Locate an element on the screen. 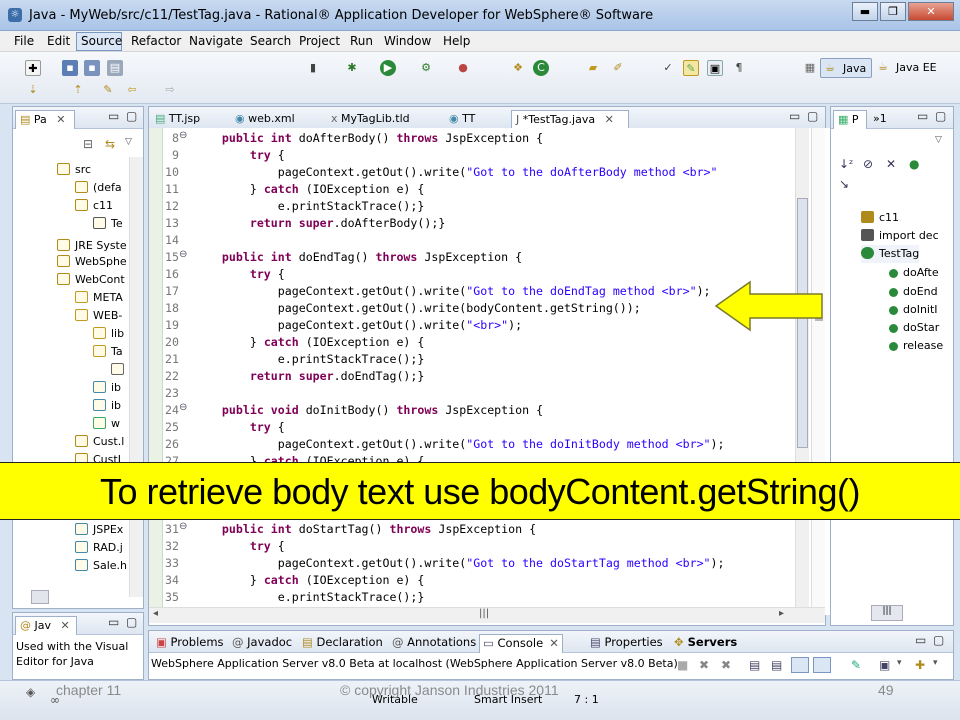  tree-item: Cust.l is located at coordinates (99, 442).